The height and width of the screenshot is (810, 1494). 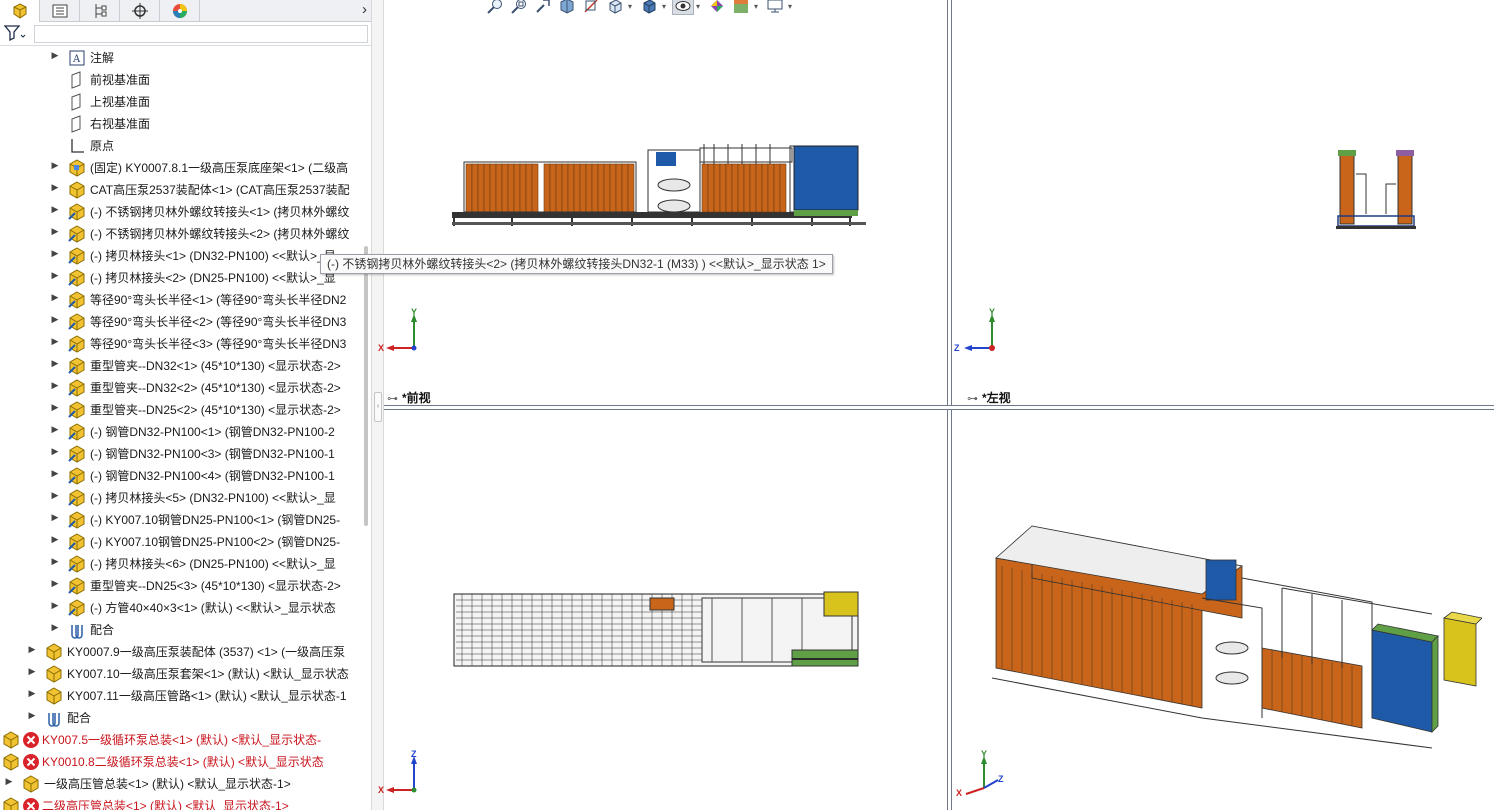 I want to click on panel-splitter: ‹, so click(x=377, y=405).